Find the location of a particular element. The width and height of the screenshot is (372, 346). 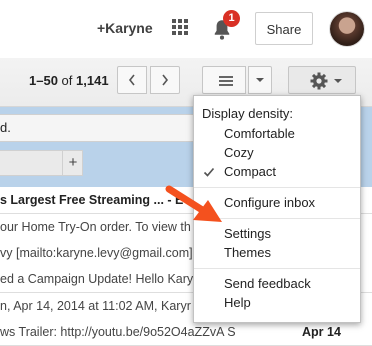

email-snippet: n, Apr 14, 2014 at 11:02 AM, Karyr is located at coordinates (95, 306).